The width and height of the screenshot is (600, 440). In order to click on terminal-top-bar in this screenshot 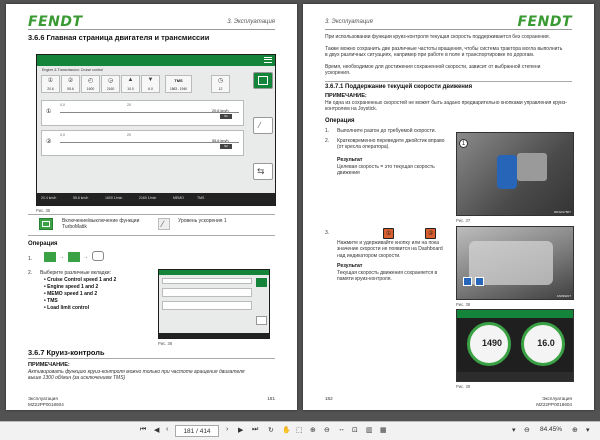, I will do `click(156, 60)`.